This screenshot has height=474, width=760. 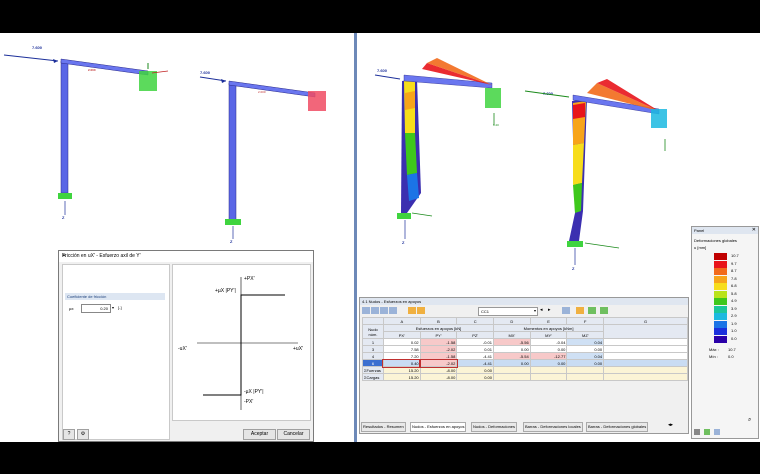 What do you see at coordinates (259, 434) in the screenshot?
I see `accept-button: Aceptar` at bounding box center [259, 434].